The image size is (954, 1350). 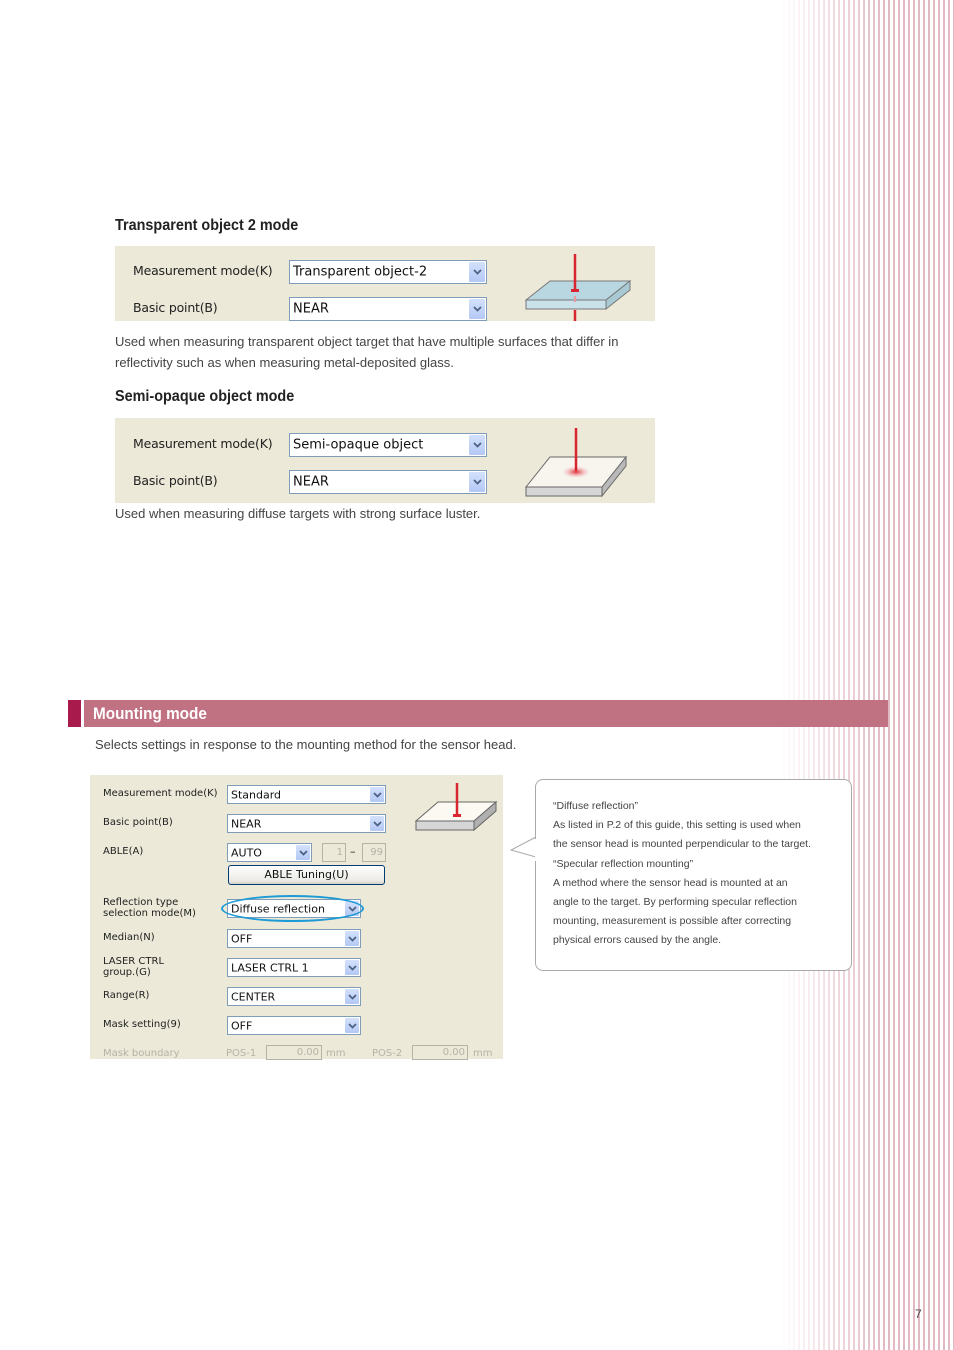 What do you see at coordinates (596, 806) in the screenshot?
I see `callout-line: “Diffuse reflection”` at bounding box center [596, 806].